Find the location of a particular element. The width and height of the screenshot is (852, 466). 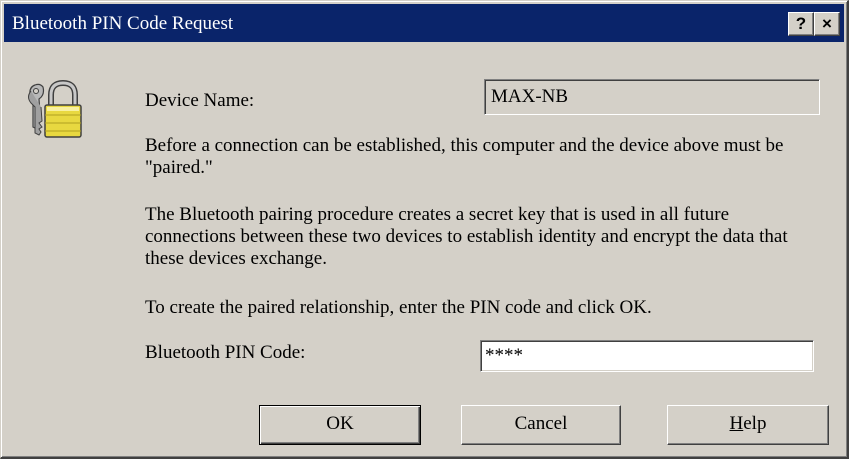

help-mnemonic: H is located at coordinates (736, 423).